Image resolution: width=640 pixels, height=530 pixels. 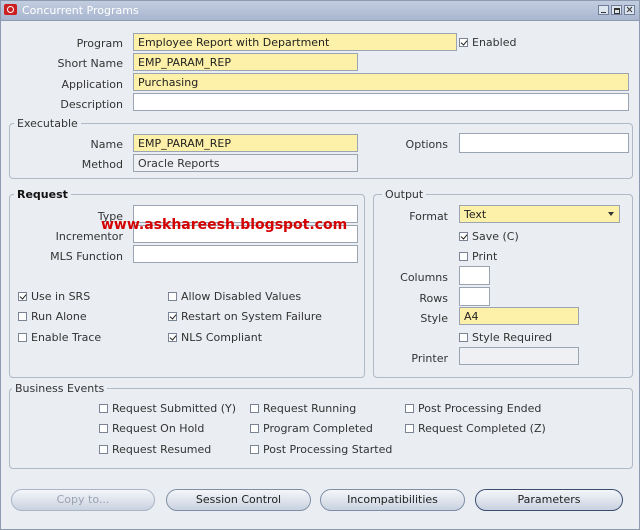 What do you see at coordinates (629, 10) in the screenshot?
I see `close-icon` at bounding box center [629, 10].